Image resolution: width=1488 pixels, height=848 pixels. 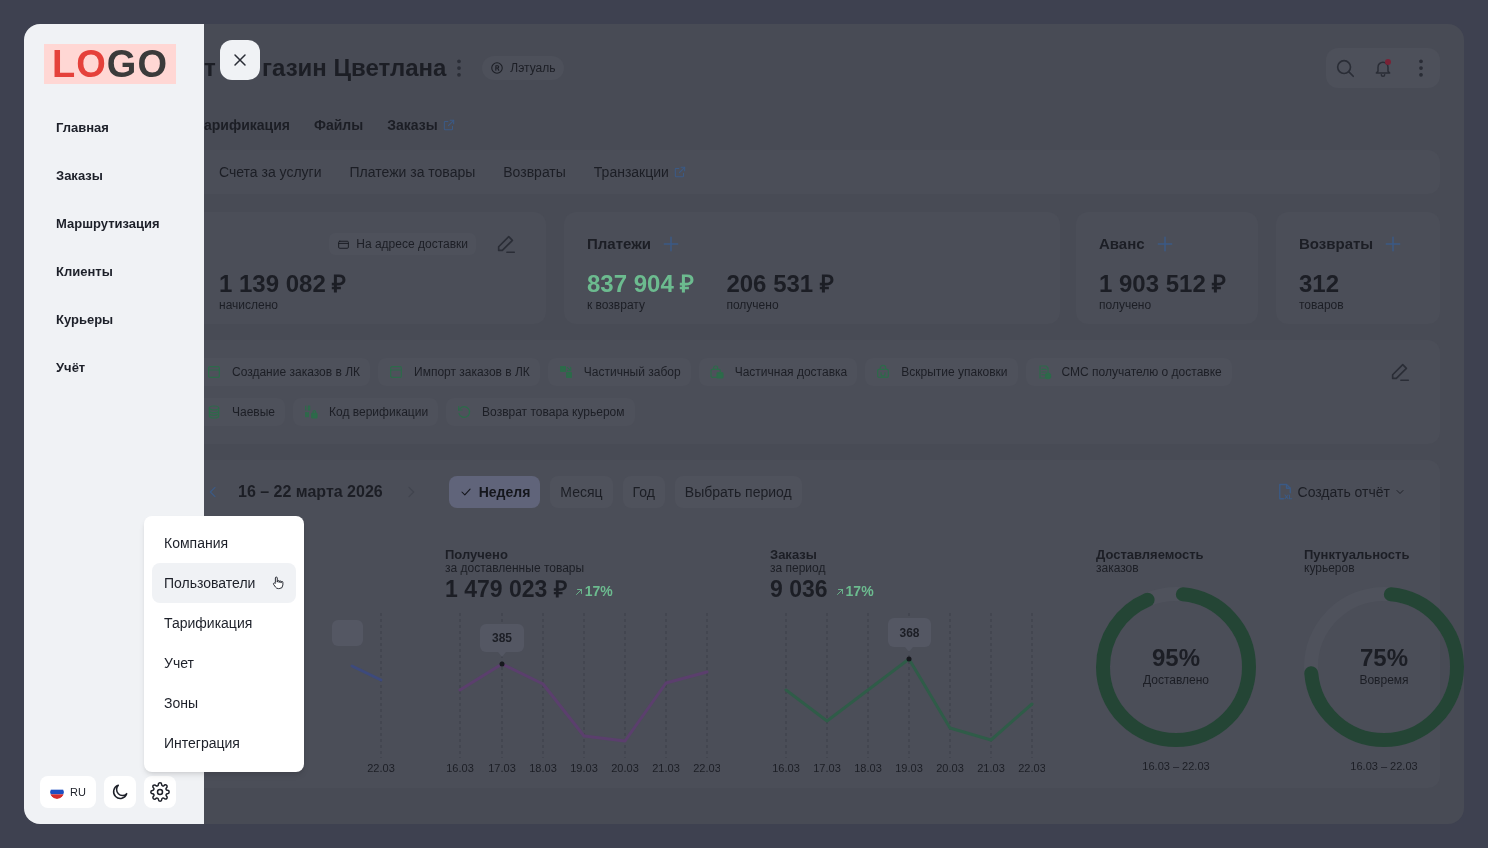 What do you see at coordinates (224, 743) in the screenshot?
I see `menu-item: Интеграция` at bounding box center [224, 743].